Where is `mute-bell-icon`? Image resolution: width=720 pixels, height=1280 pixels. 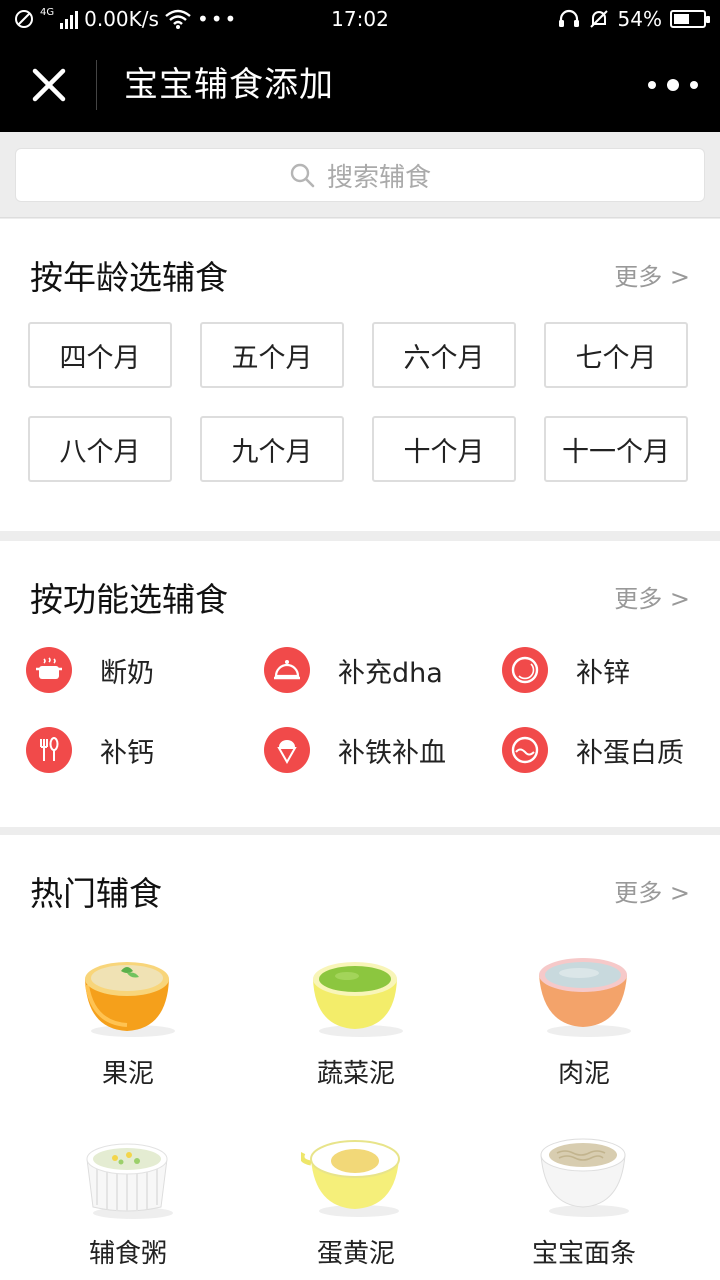
mute-bell-icon is located at coordinates (598, 19).